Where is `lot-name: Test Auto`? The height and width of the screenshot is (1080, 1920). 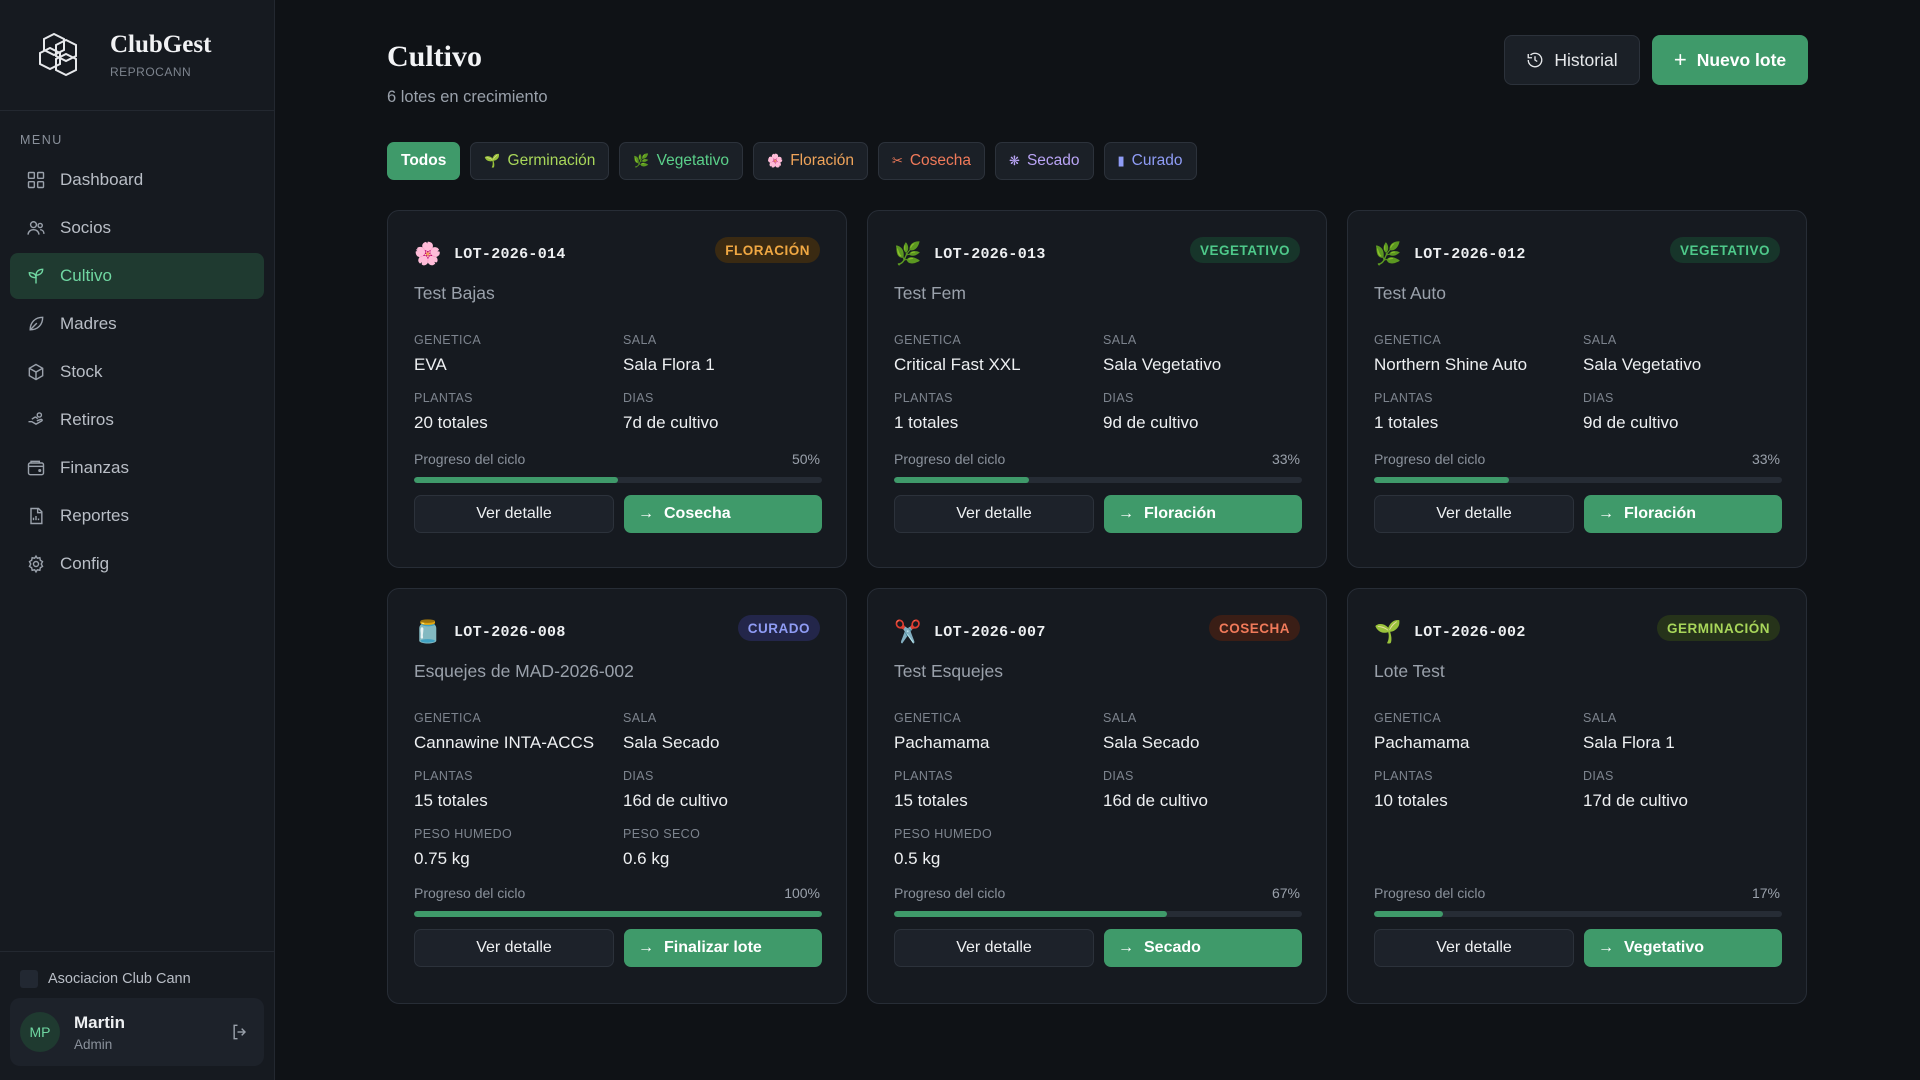 lot-name: Test Auto is located at coordinates (1410, 293).